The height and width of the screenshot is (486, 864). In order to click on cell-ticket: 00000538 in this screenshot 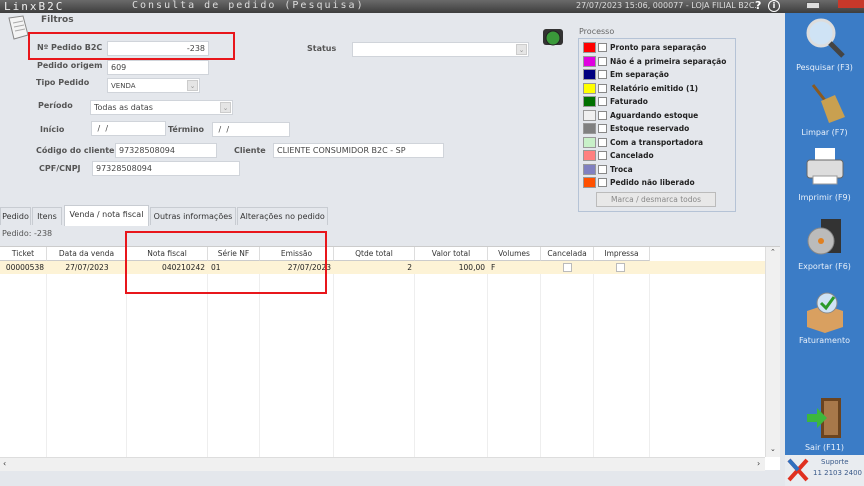, I will do `click(24, 267)`.